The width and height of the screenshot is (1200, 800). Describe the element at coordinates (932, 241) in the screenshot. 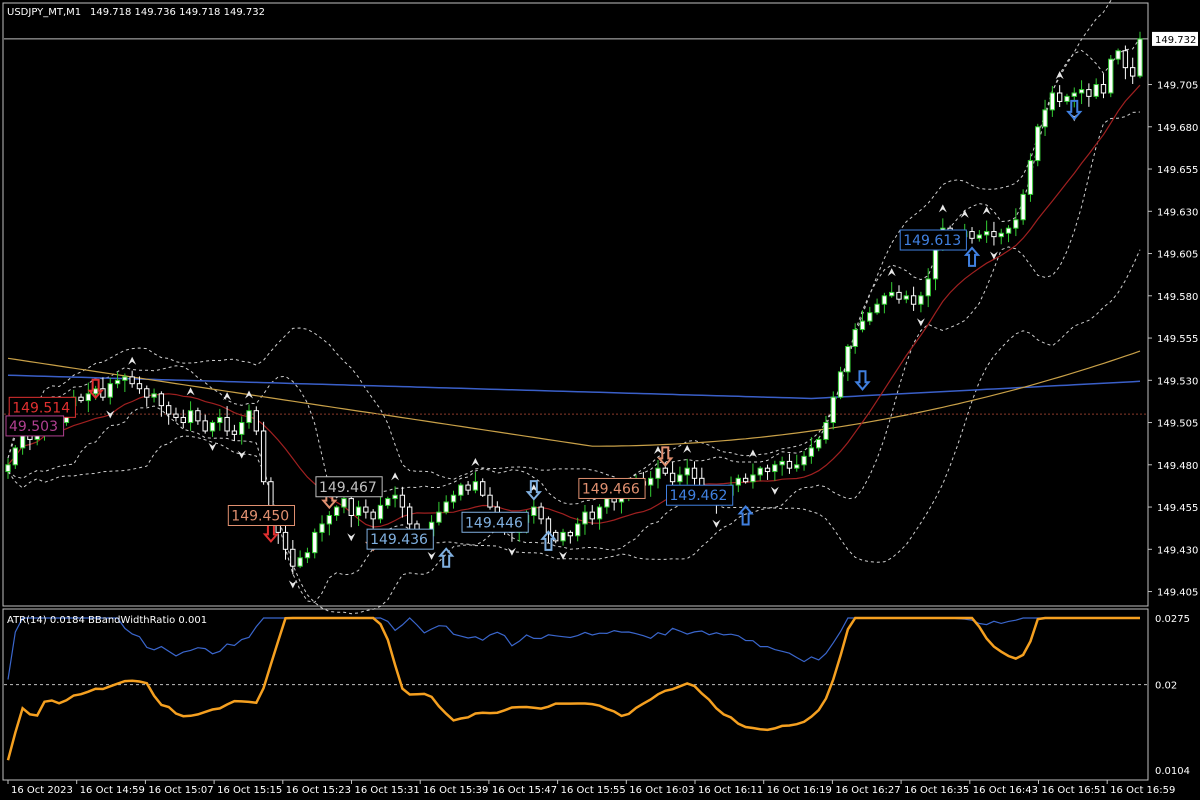

I see `price-label-text: 149.613` at that location.